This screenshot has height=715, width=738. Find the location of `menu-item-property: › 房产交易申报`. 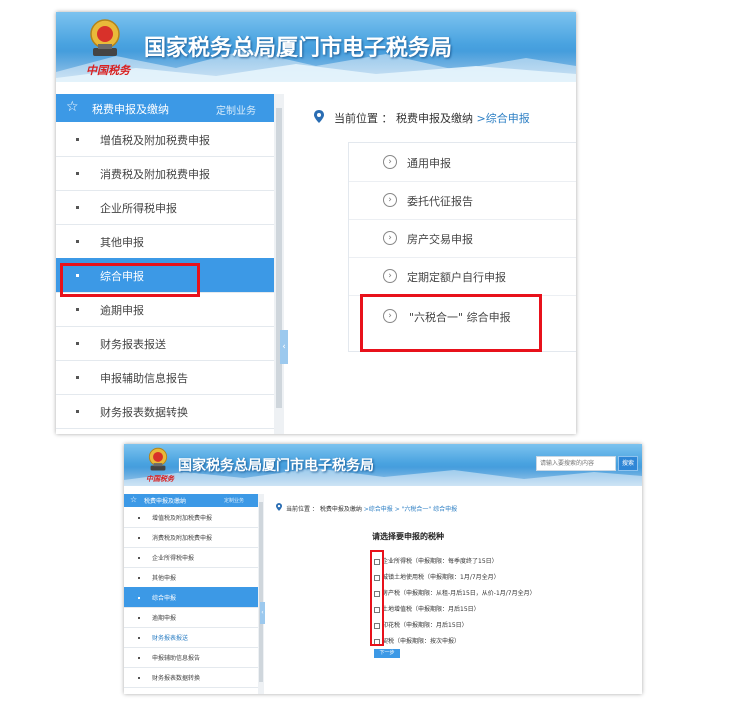

menu-item-property: › 房产交易申报 is located at coordinates (462, 238).